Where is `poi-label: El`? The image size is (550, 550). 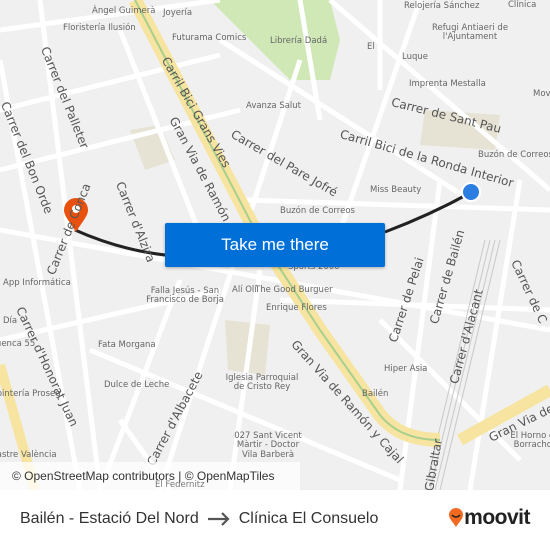 poi-label: El is located at coordinates (371, 47).